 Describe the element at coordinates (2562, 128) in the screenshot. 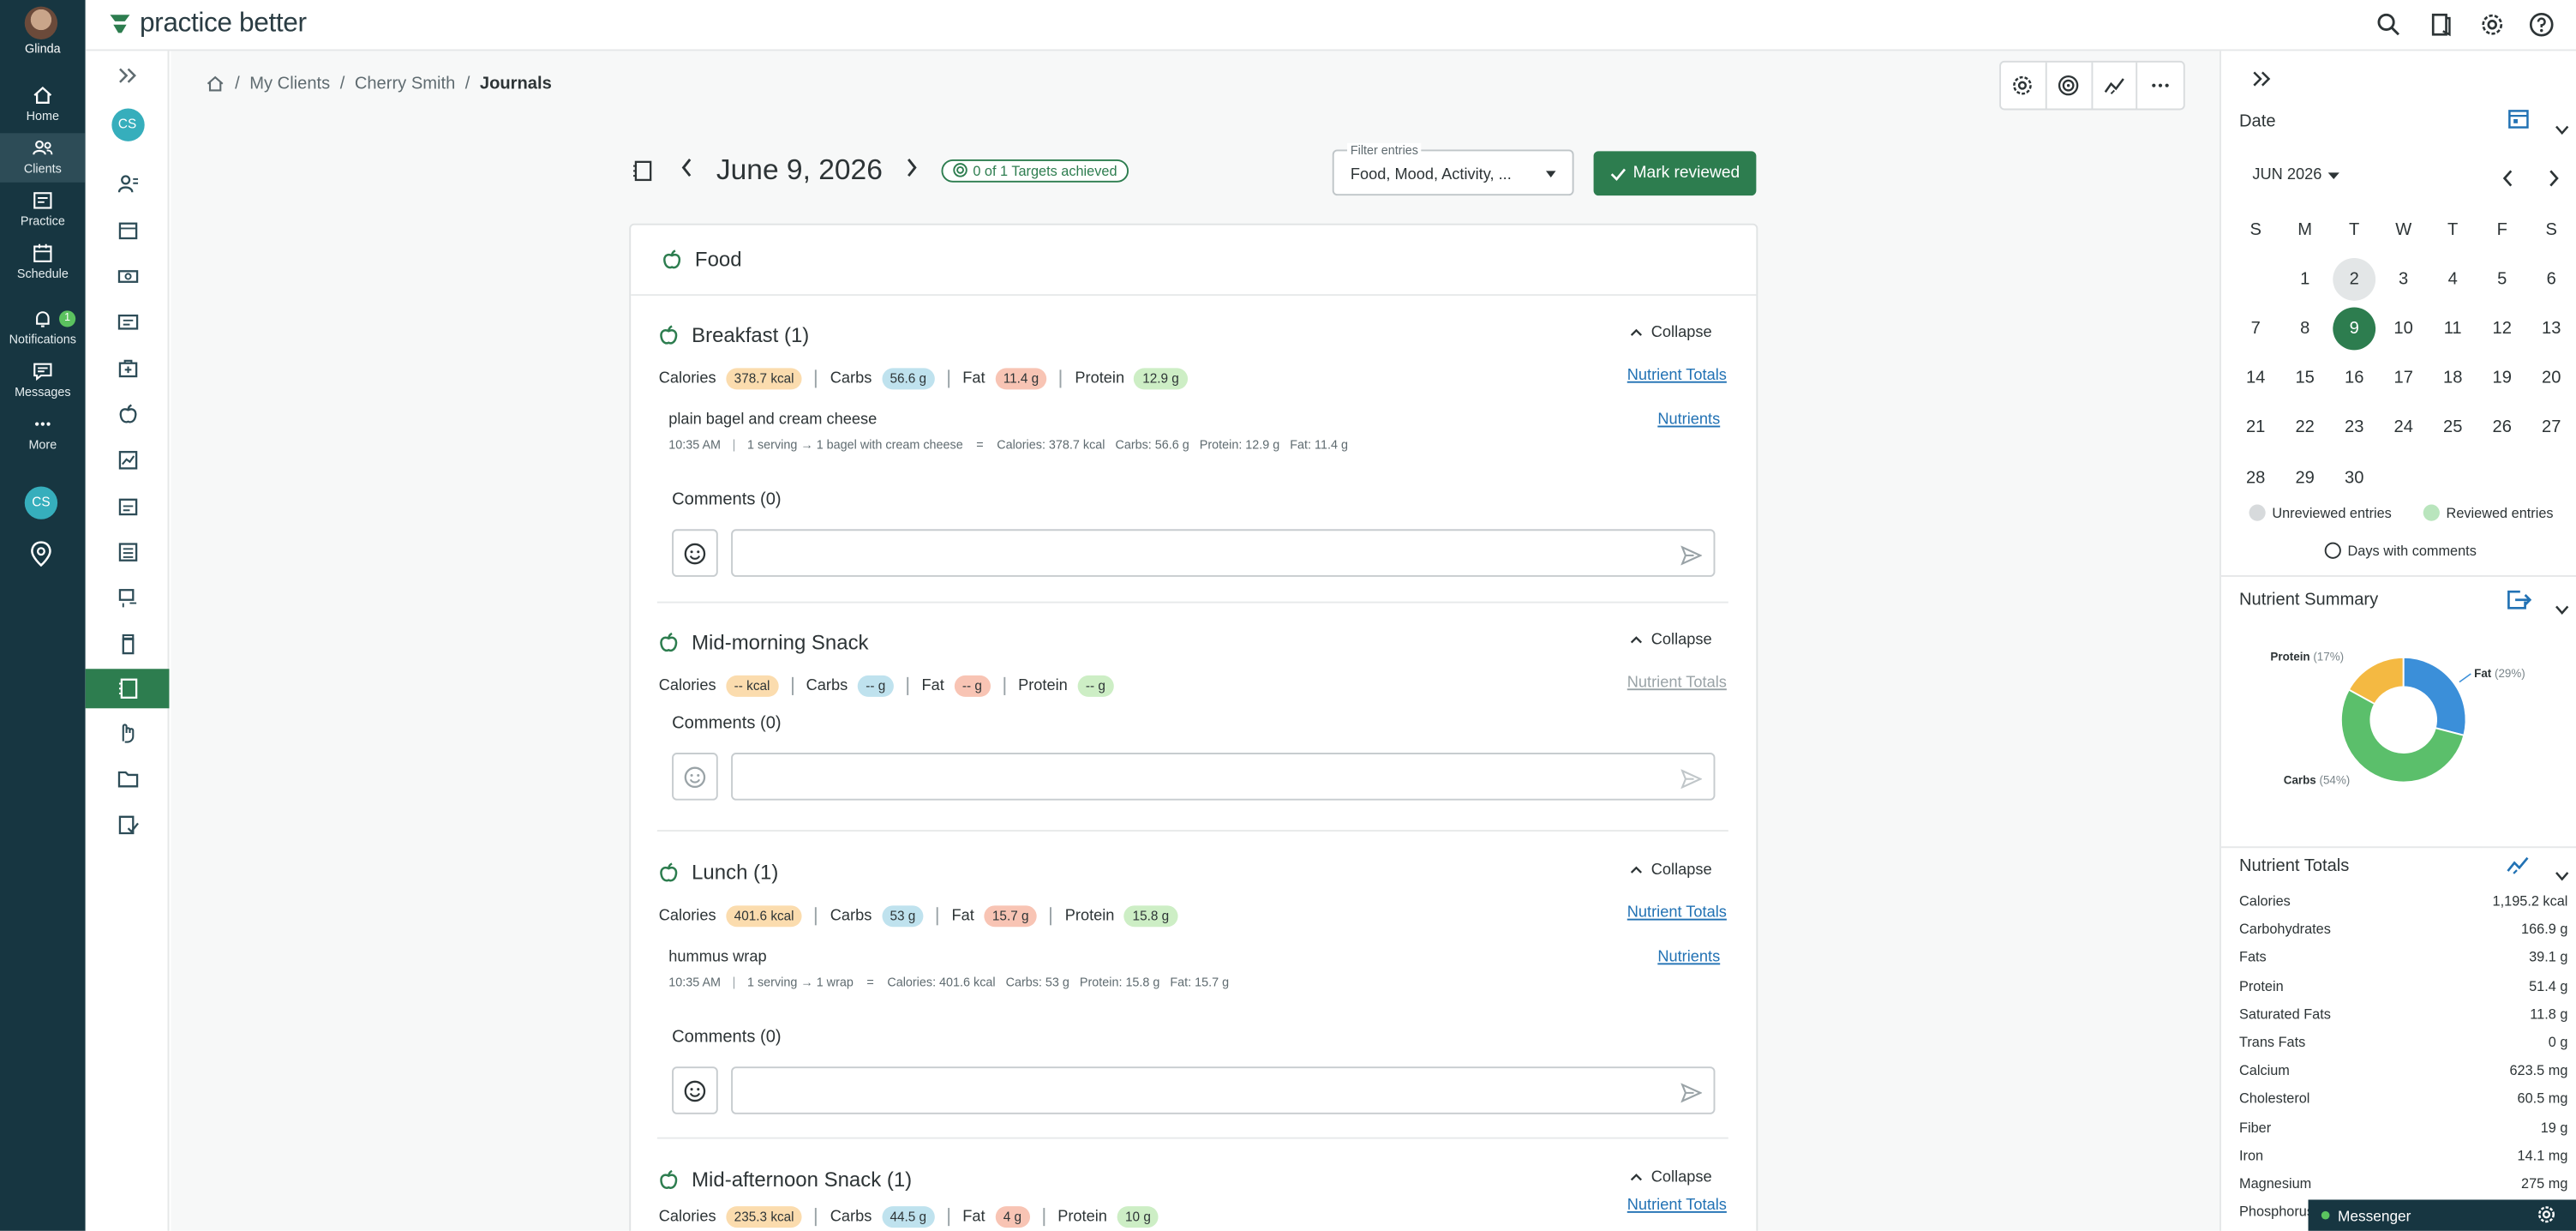

I see `date-section-toggle` at that location.